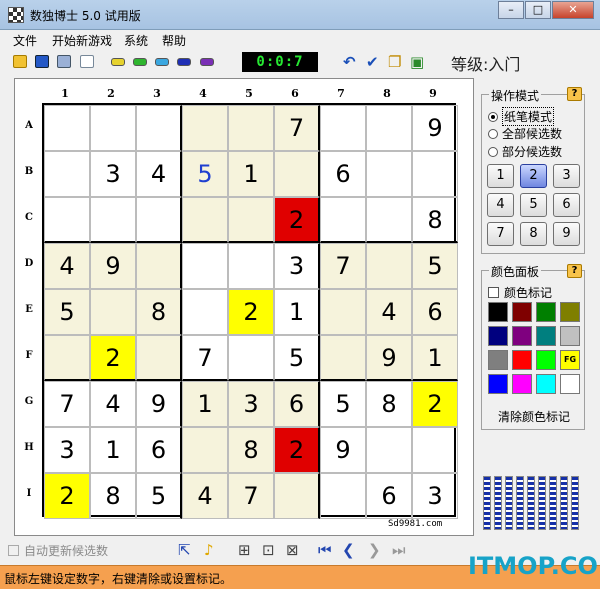 The image size is (600, 589). What do you see at coordinates (566, 234) in the screenshot?
I see `number-button: 9` at bounding box center [566, 234].